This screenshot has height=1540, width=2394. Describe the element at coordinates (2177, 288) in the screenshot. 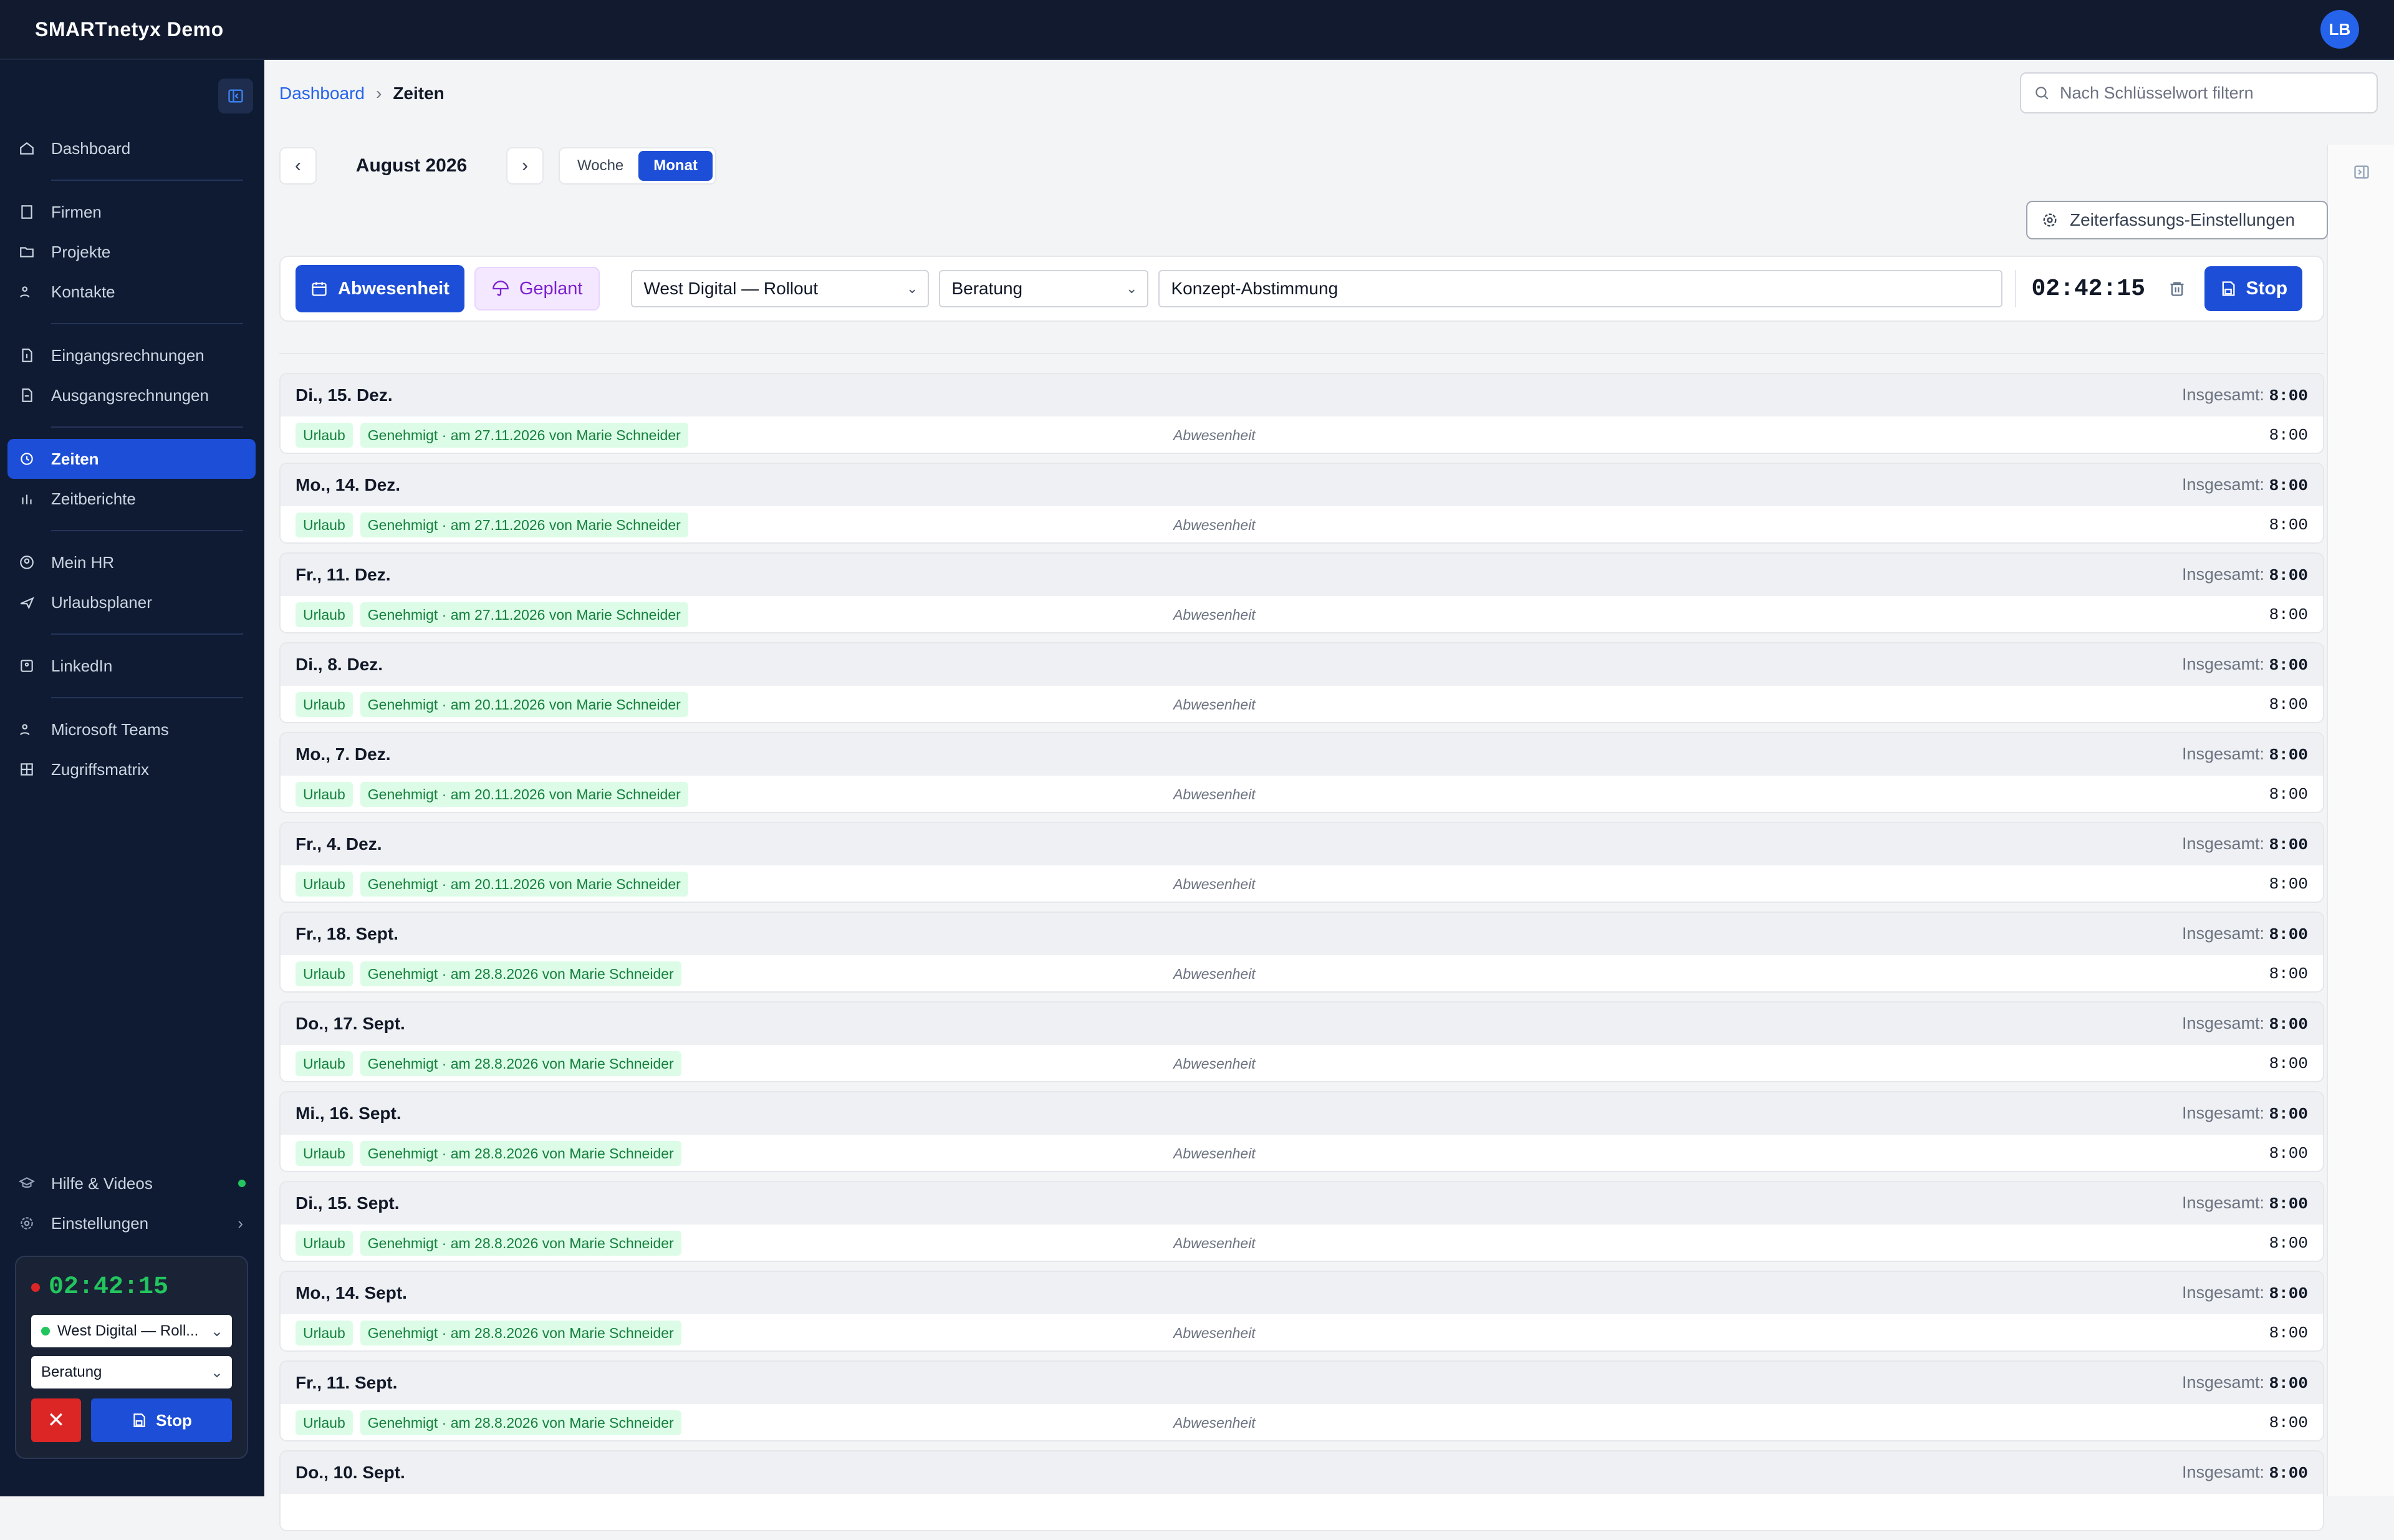

I see `discard-button` at that location.